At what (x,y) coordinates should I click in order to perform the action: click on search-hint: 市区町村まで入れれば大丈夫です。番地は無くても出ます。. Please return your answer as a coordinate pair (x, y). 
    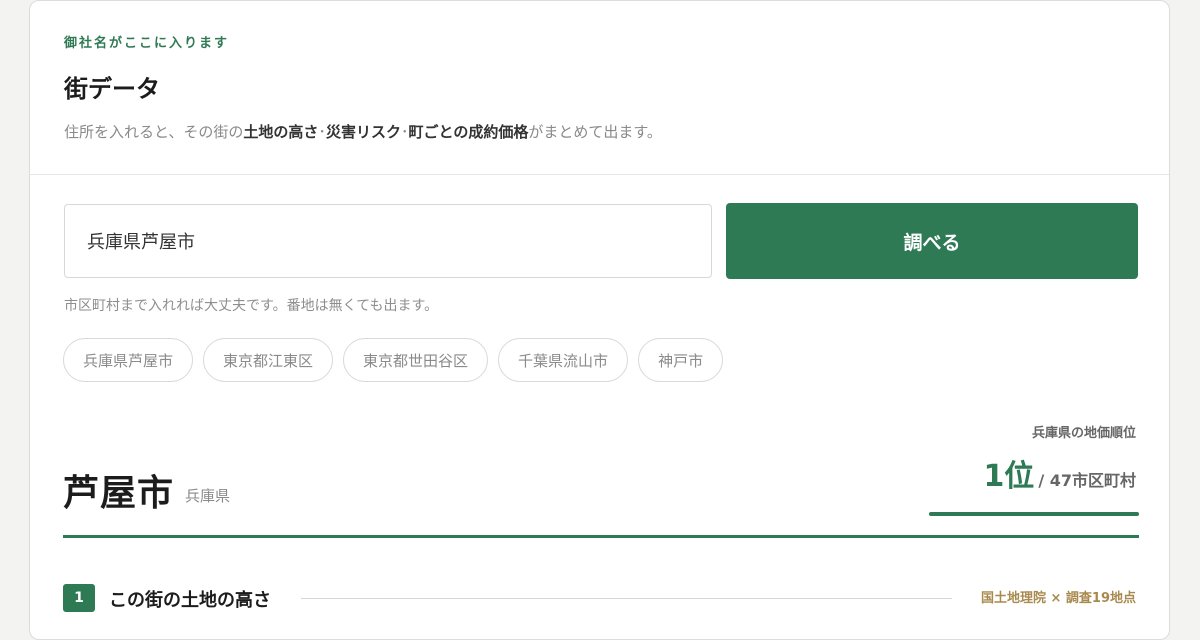
    Looking at the image, I should click on (251, 306).